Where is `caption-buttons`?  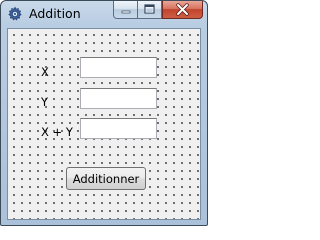
caption-buttons is located at coordinates (158, 10).